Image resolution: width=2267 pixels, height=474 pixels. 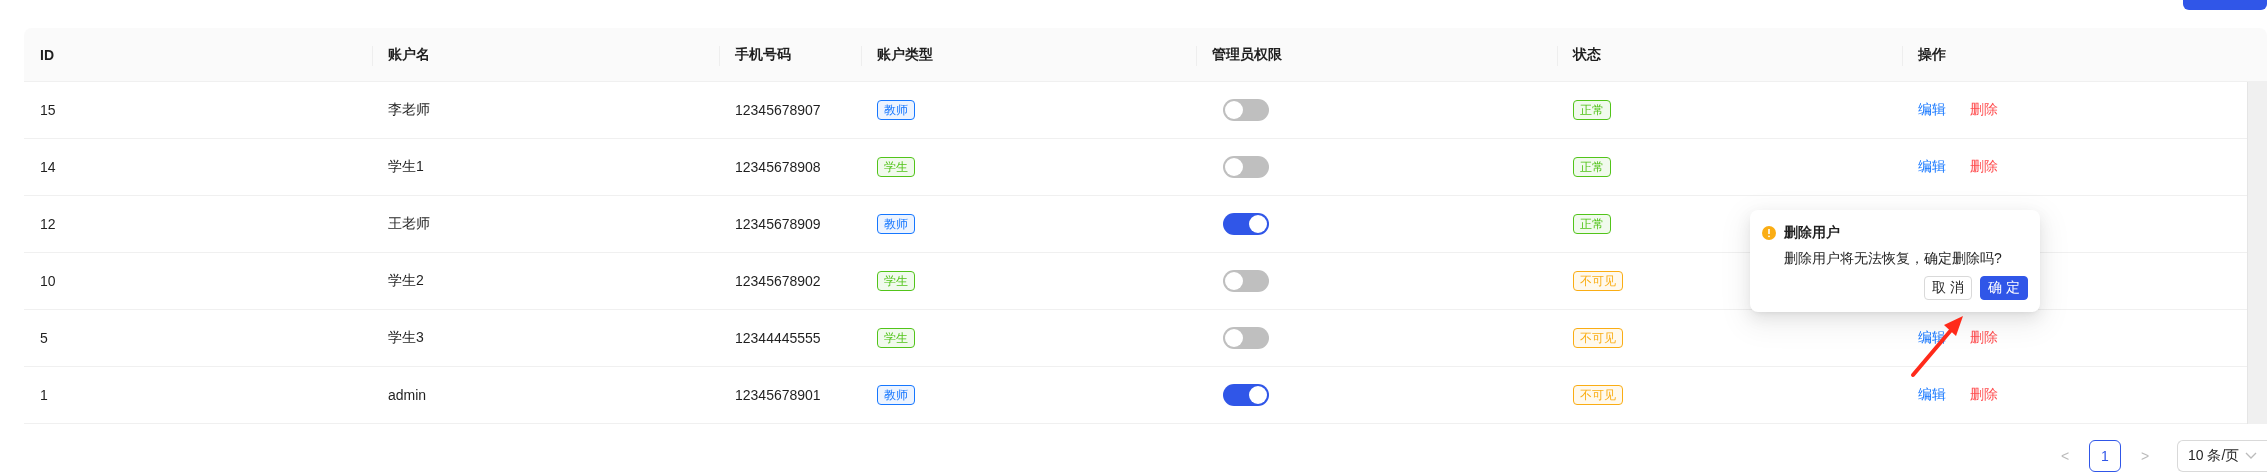 I want to click on column-header: 操作, so click(x=1932, y=54).